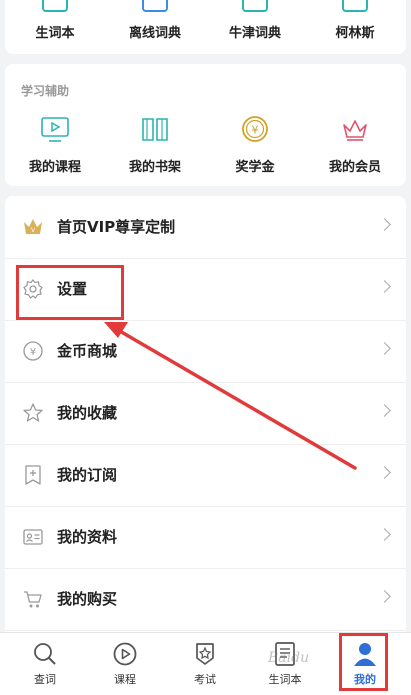  What do you see at coordinates (205, 679) in the screenshot?
I see `tab-label: 考试` at bounding box center [205, 679].